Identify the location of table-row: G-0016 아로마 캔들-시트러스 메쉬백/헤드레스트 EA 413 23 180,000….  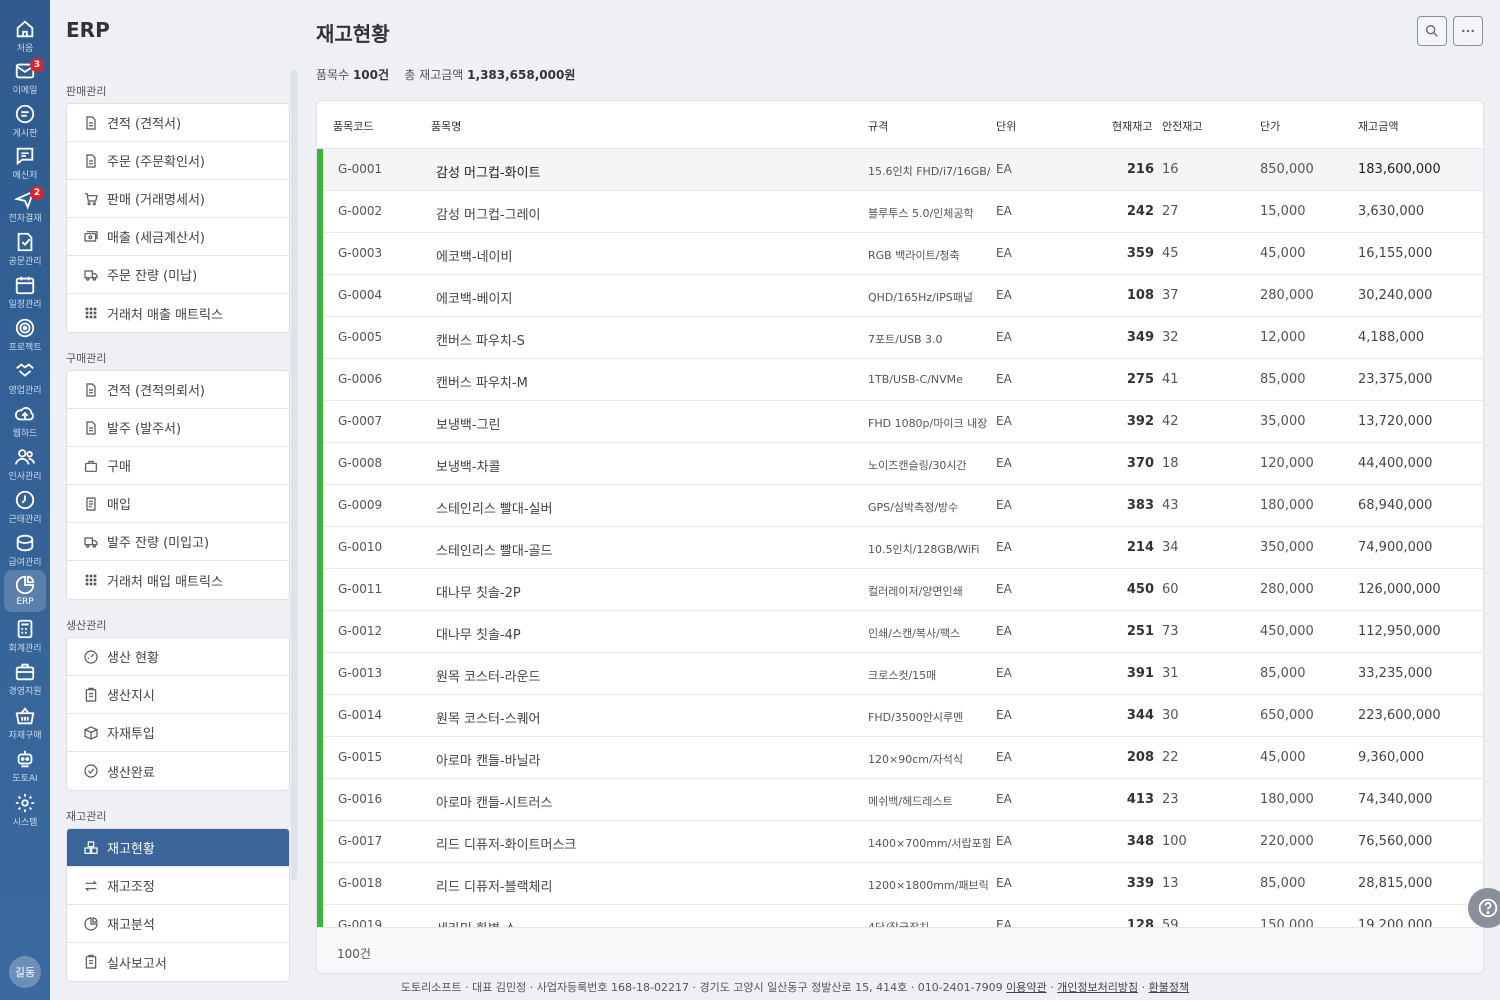
(900, 800).